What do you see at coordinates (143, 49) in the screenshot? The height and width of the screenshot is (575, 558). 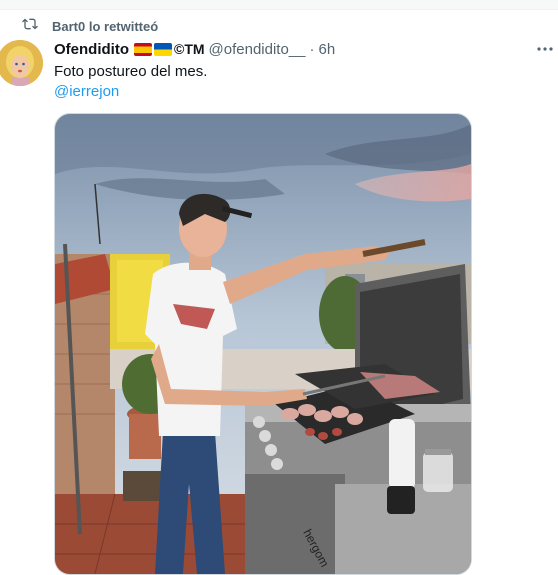 I see `spain-flag` at bounding box center [143, 49].